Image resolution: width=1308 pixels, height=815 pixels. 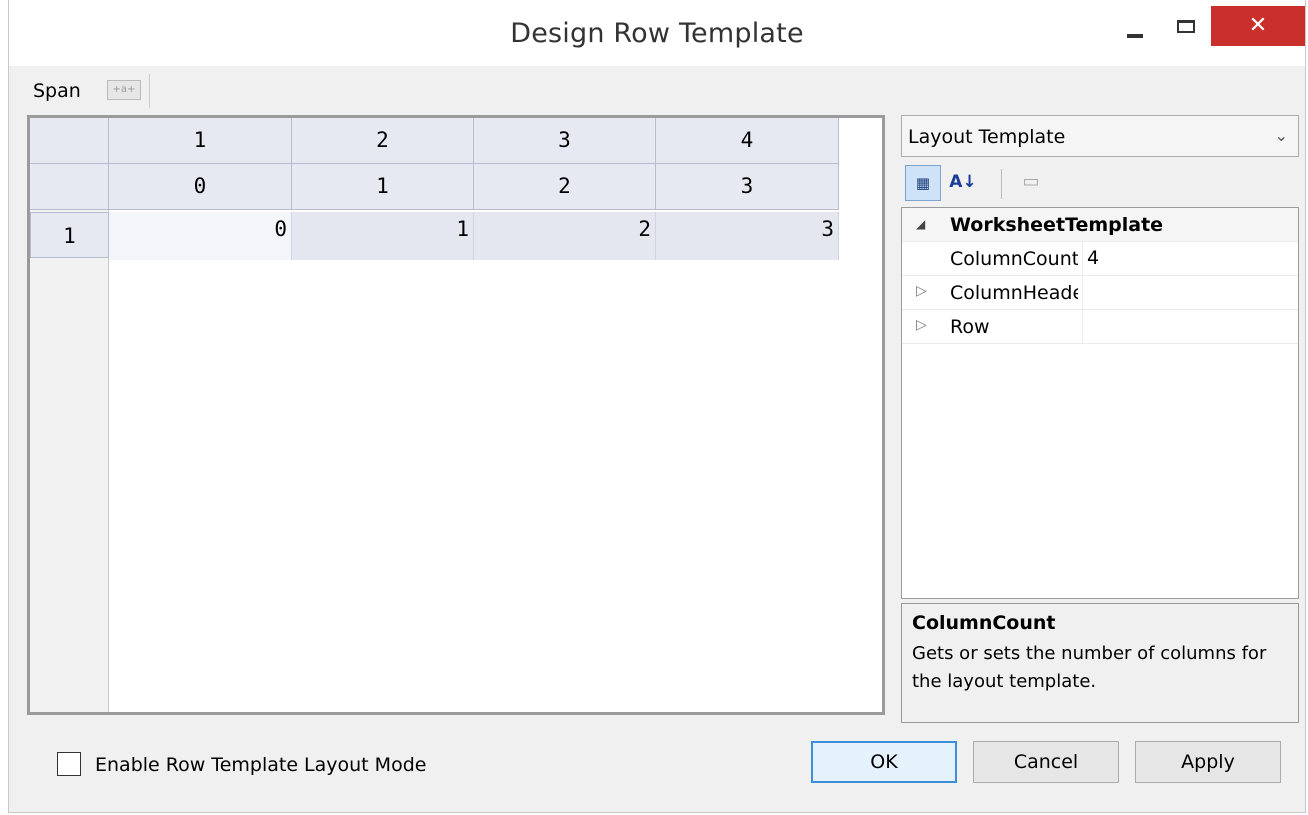 What do you see at coordinates (1046, 762) in the screenshot?
I see `cancel-button: Cancel` at bounding box center [1046, 762].